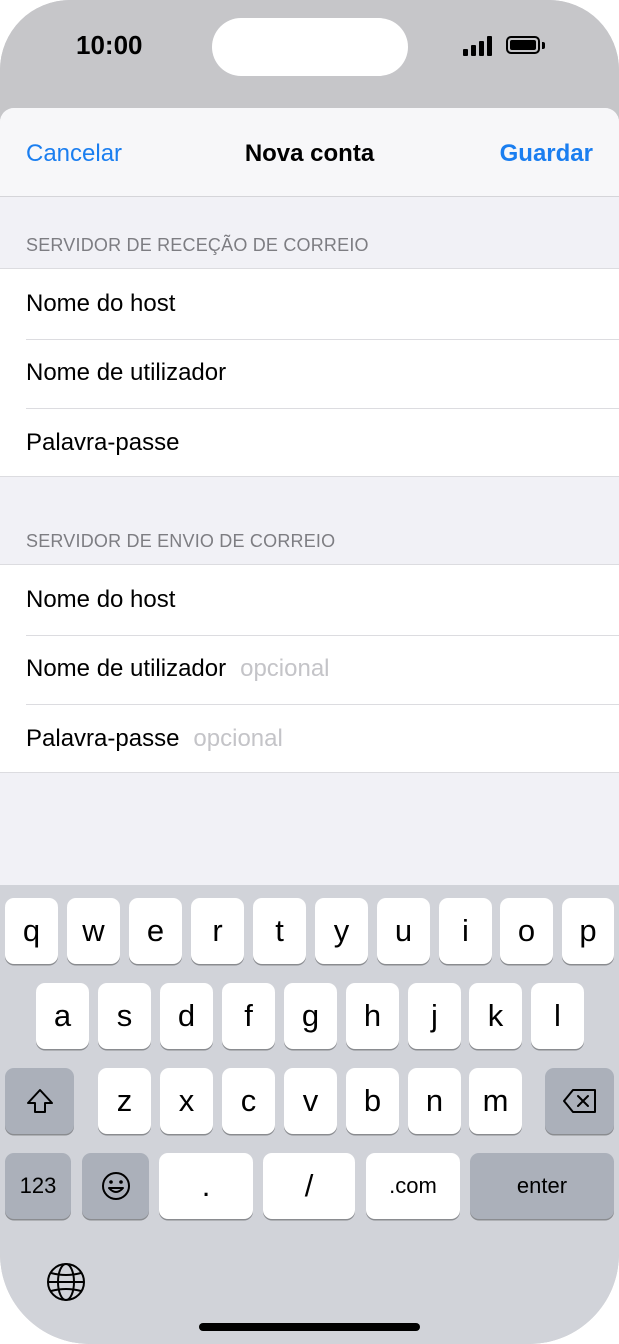 This screenshot has width=619, height=1344. Describe the element at coordinates (434, 1101) in the screenshot. I see `key-n: n` at that location.